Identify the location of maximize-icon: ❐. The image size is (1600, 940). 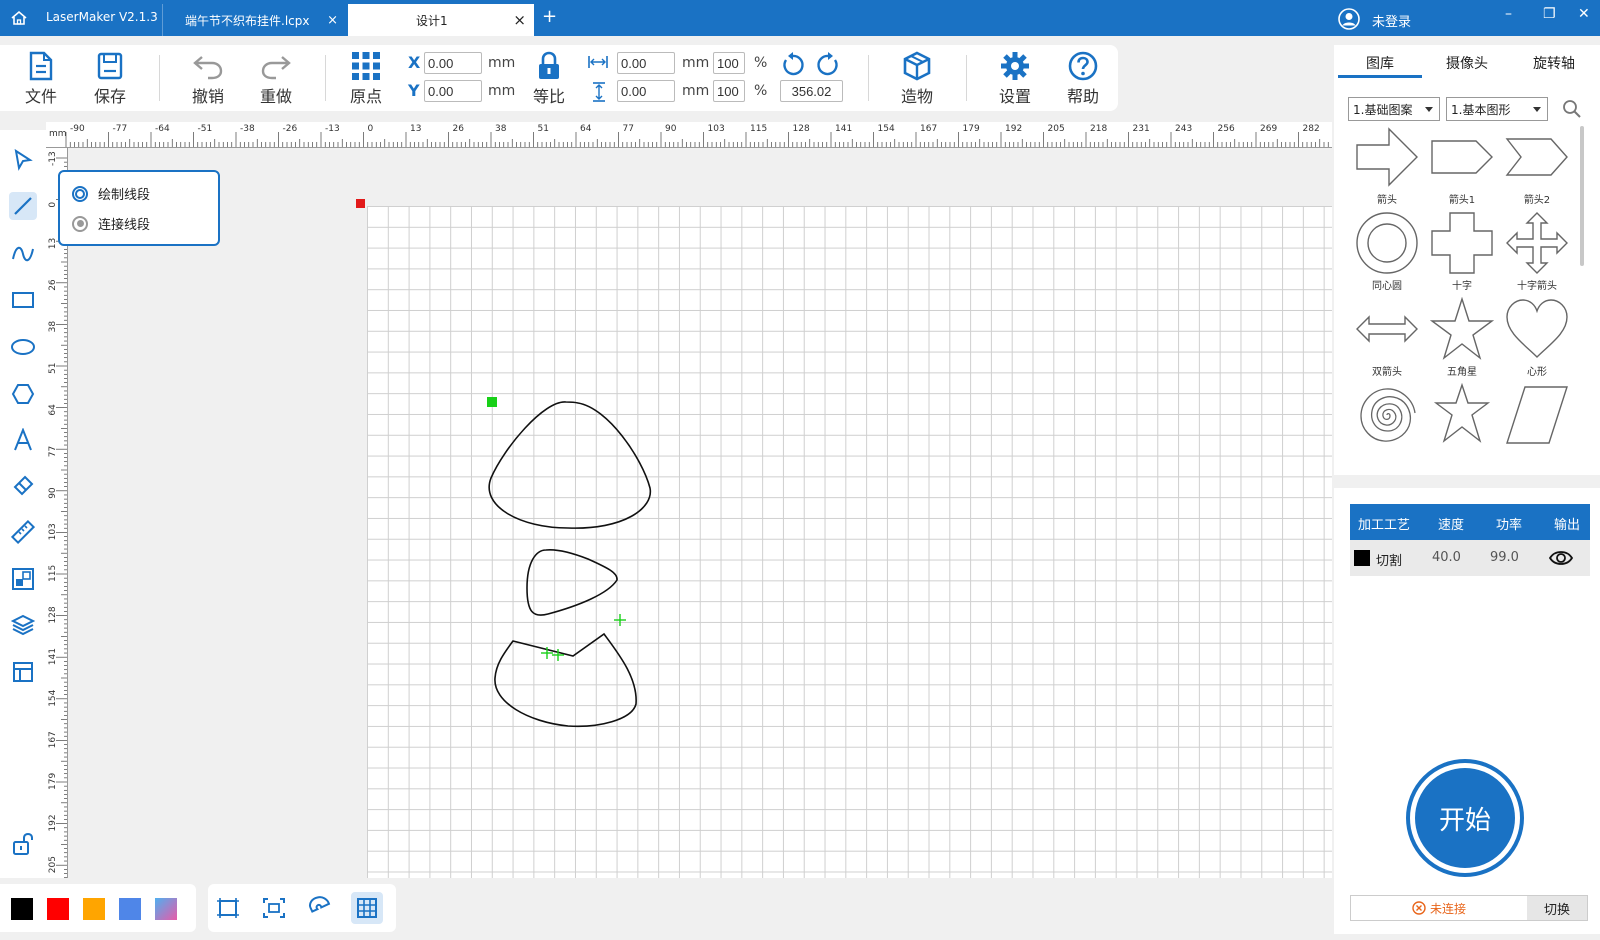
(1549, 14).